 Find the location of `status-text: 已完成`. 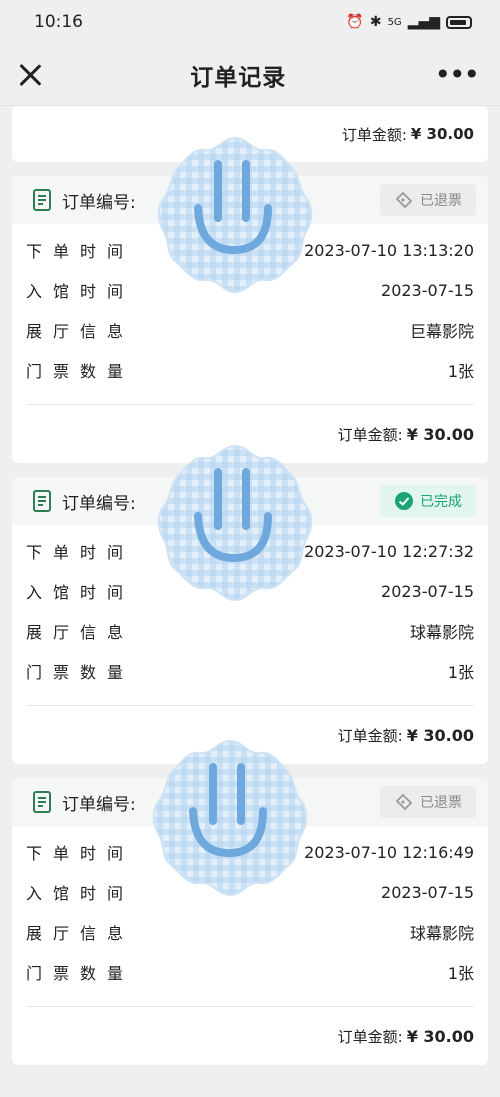

status-text: 已完成 is located at coordinates (441, 502).